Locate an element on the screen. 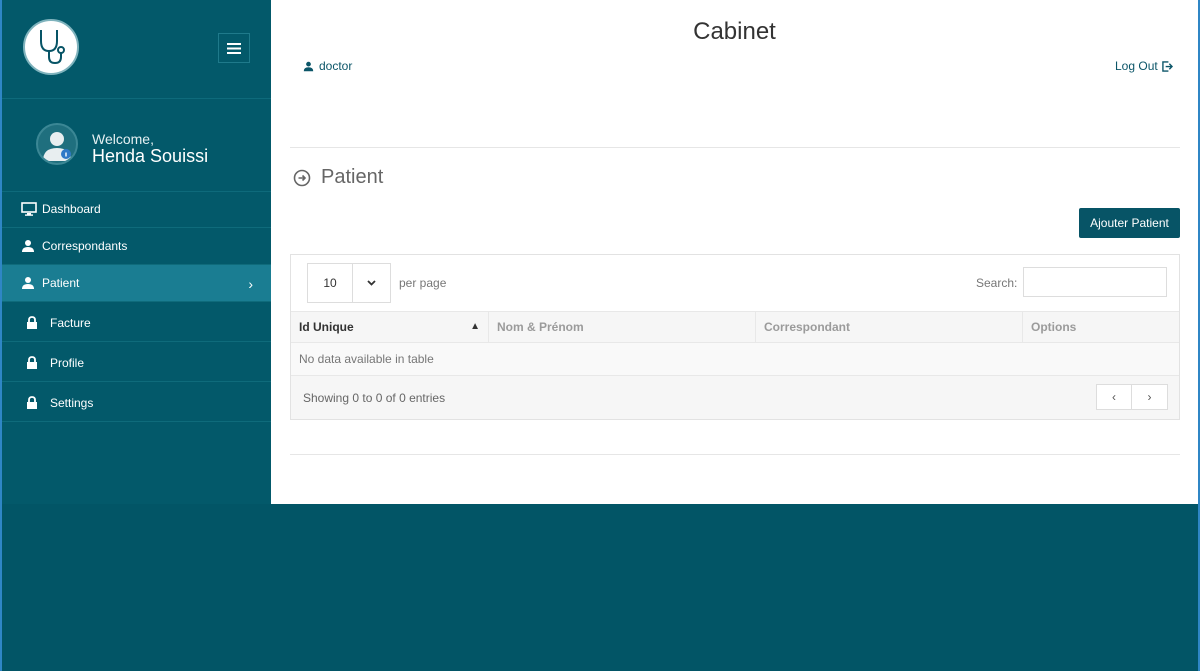 The width and height of the screenshot is (1200, 671). add-patient-button: Ajouter Patient is located at coordinates (1129, 223).